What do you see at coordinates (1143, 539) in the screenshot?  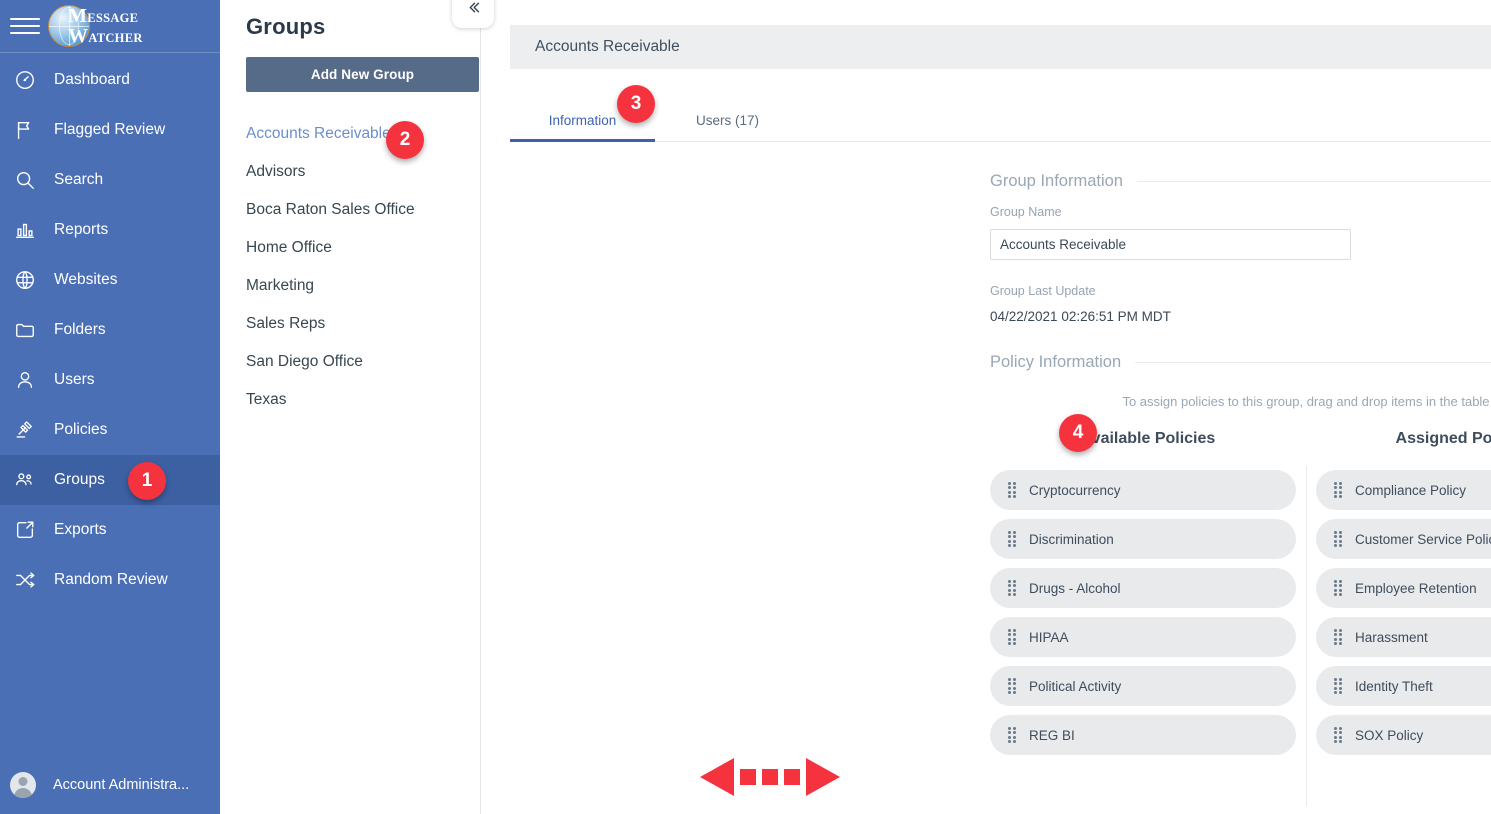 I see `policy-pill-discrimination: Discrimination` at bounding box center [1143, 539].